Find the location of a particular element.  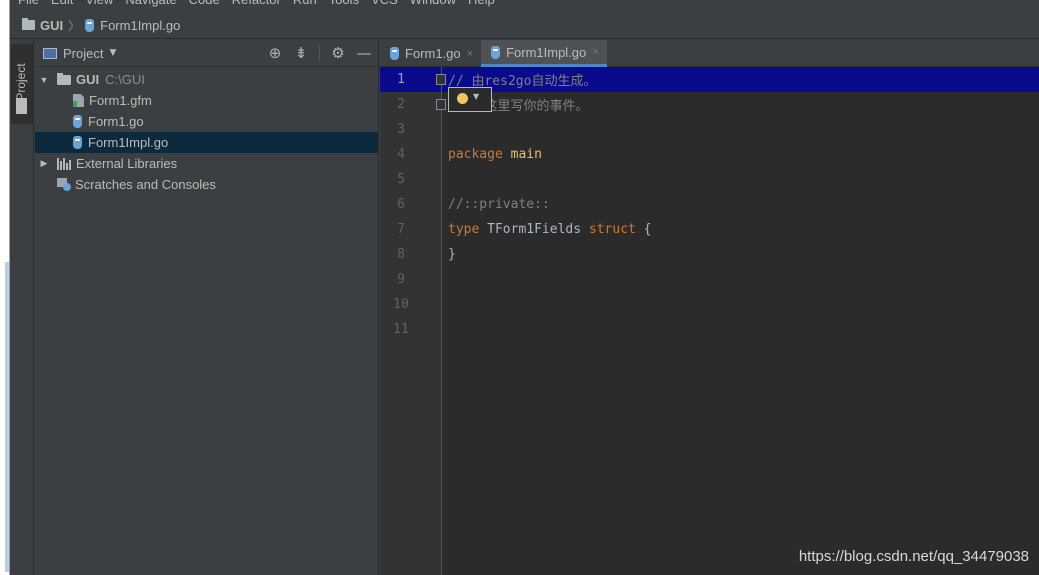

project-panel-tools: ⊕ ⇟ ⚙ — is located at coordinates (319, 53).